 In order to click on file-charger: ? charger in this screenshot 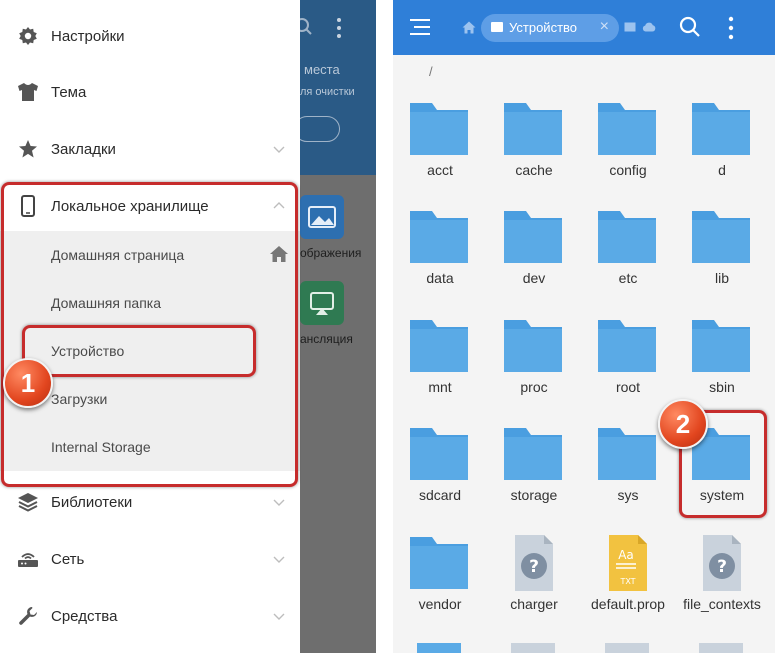, I will do `click(534, 589)`.